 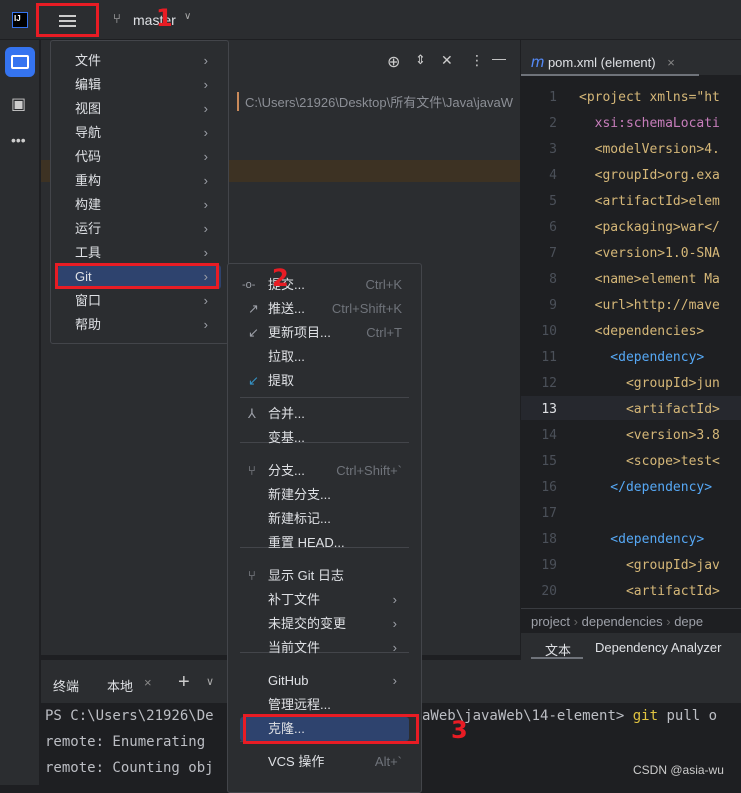 What do you see at coordinates (549, 435) in the screenshot?
I see `line-number: 14` at bounding box center [549, 435].